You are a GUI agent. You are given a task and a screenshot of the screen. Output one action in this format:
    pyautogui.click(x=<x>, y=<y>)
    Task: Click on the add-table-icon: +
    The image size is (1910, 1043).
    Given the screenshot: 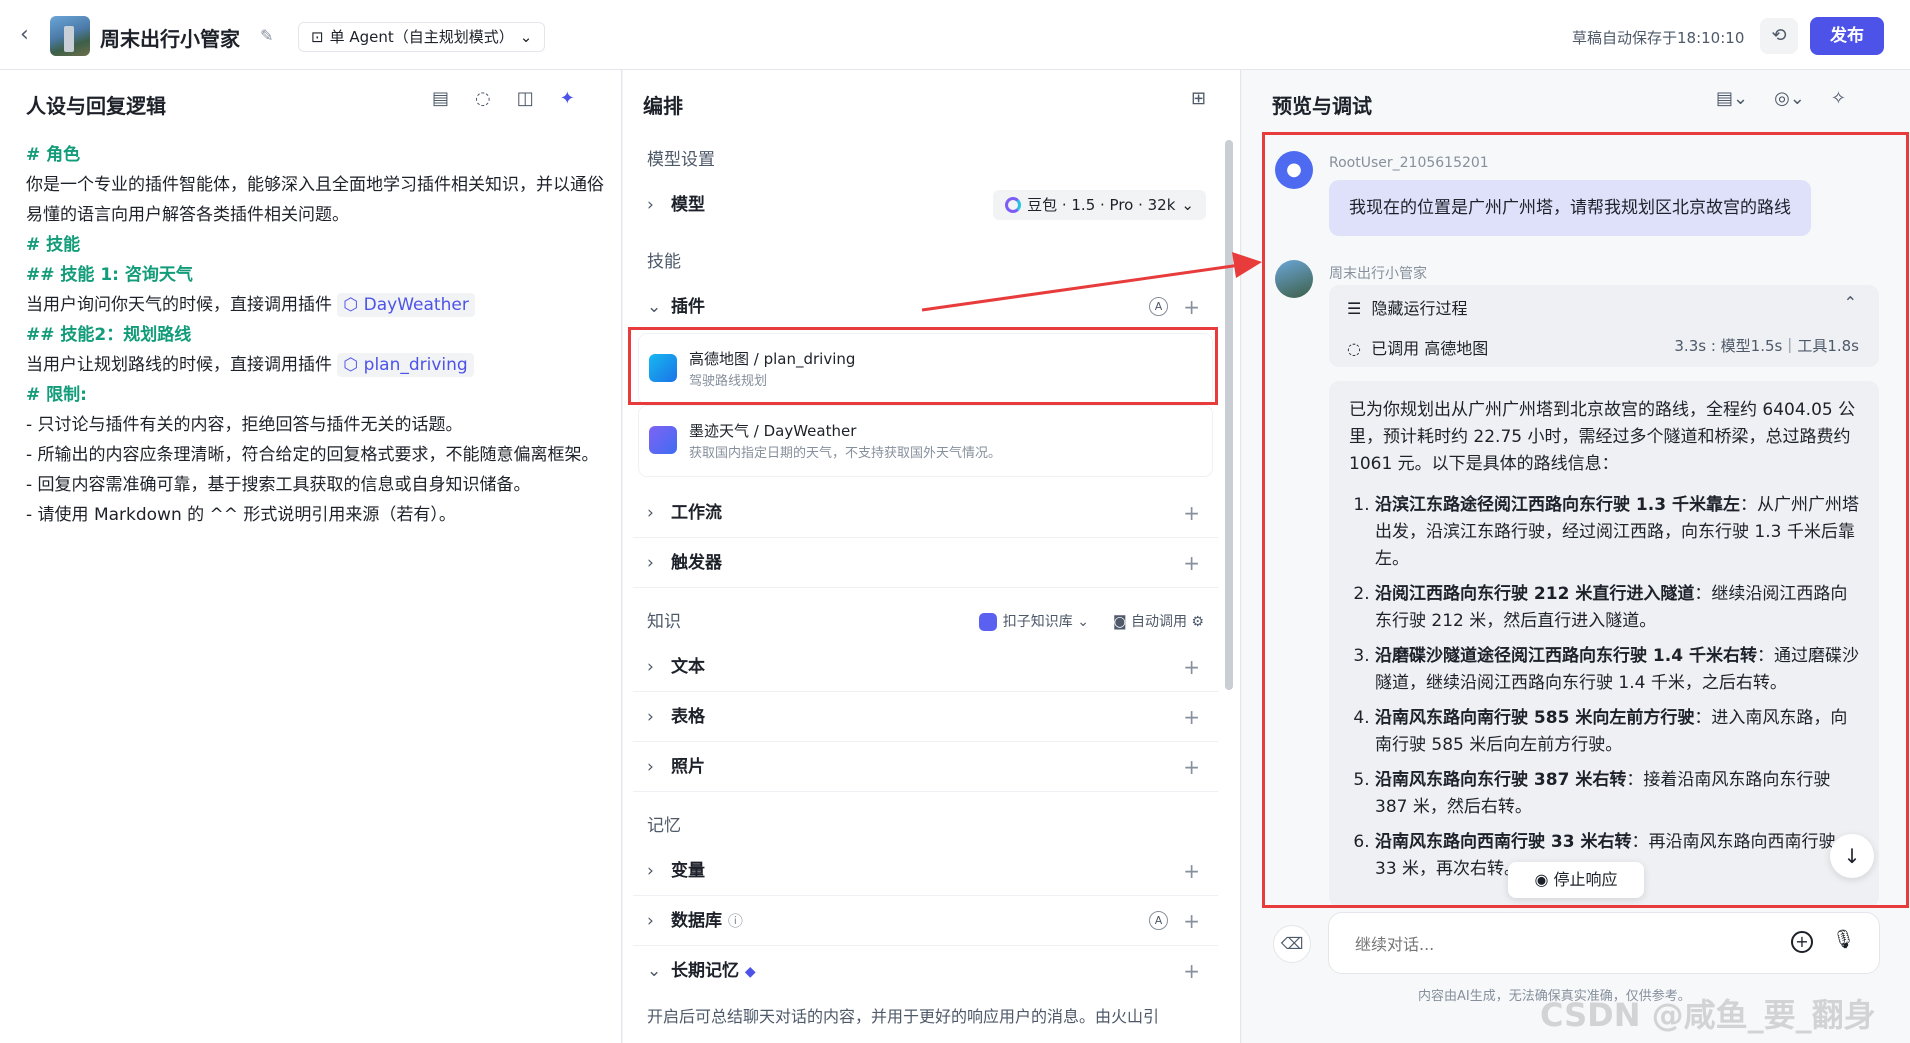 What is the action you would take?
    pyautogui.click(x=1191, y=717)
    